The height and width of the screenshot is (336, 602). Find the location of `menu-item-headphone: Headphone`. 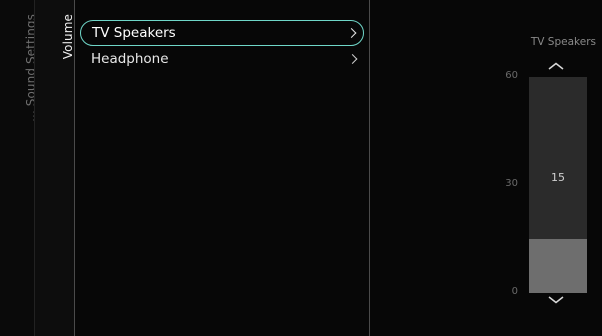

menu-item-headphone: Headphone is located at coordinates (222, 58).